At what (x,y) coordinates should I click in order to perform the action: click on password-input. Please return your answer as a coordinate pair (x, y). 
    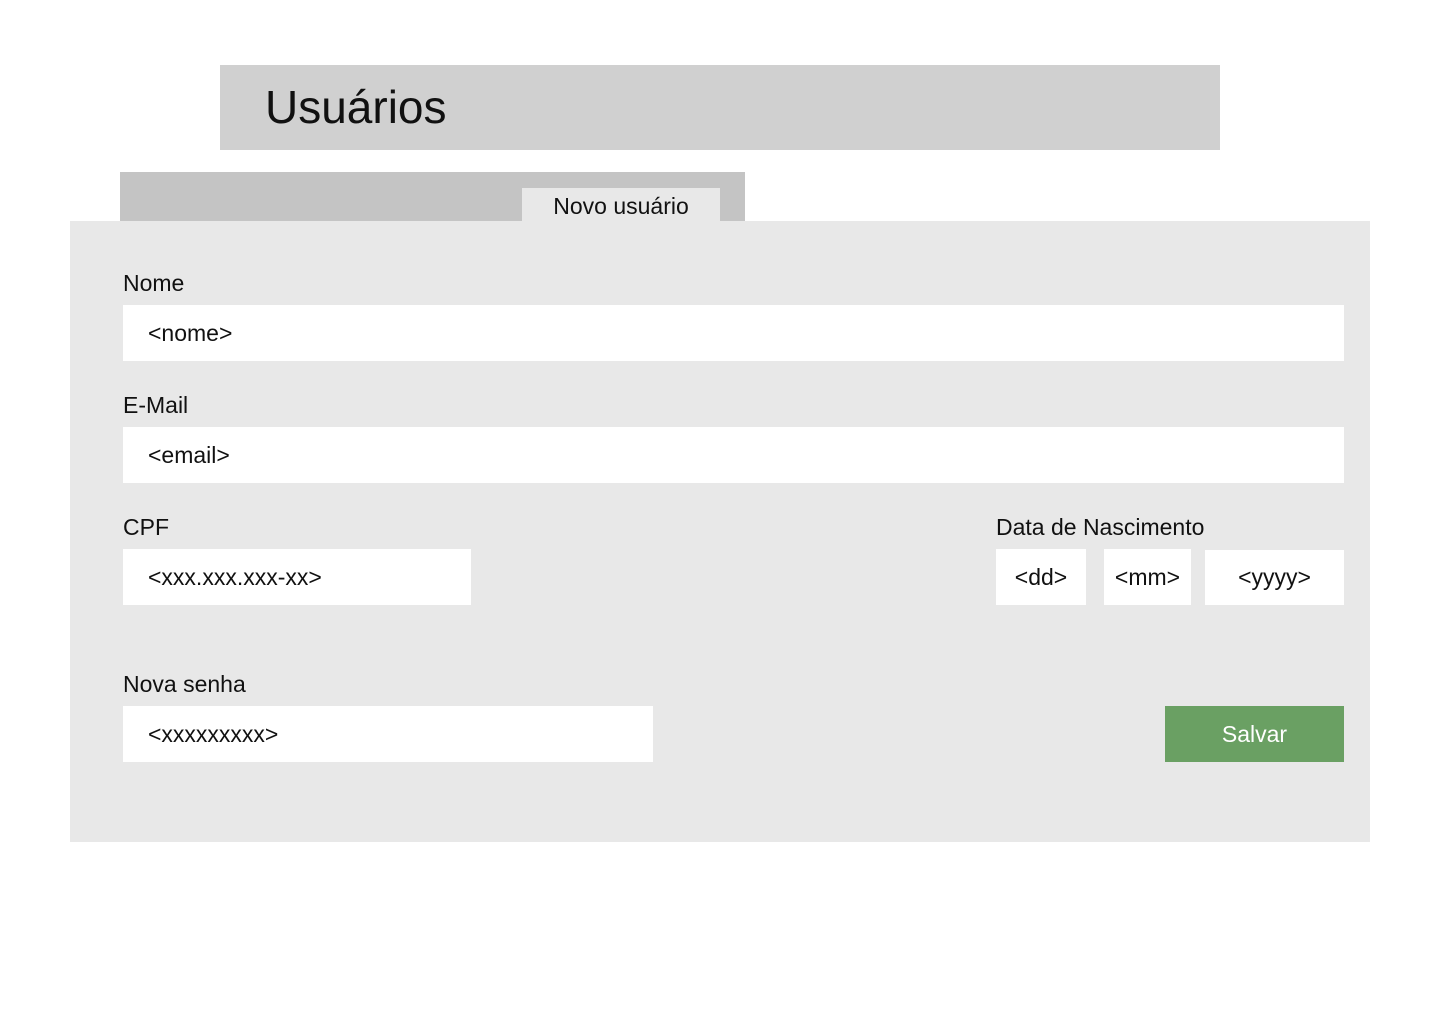
    Looking at the image, I should click on (388, 734).